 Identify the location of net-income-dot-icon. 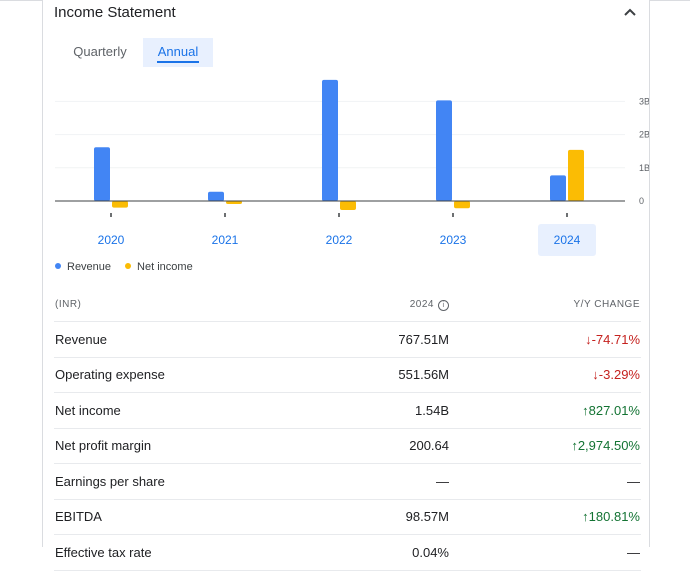
(128, 266).